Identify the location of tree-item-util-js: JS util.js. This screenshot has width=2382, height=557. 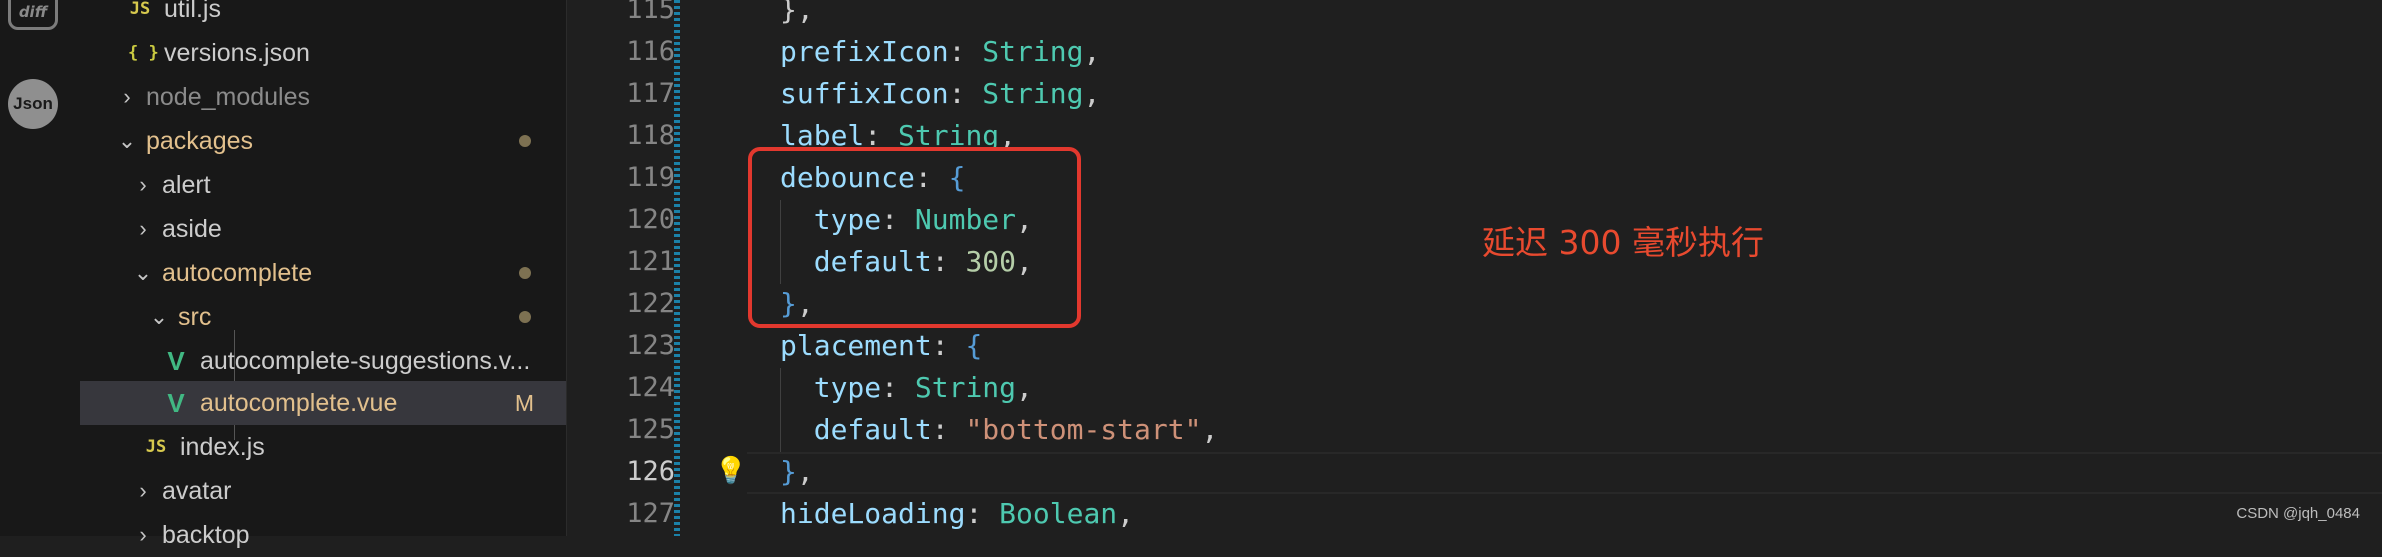
(323, 15).